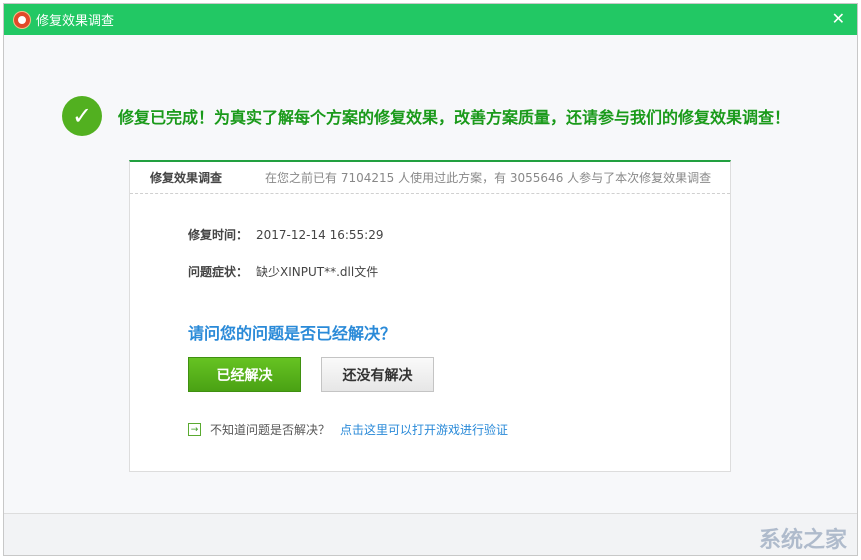 The image size is (861, 560). What do you see at coordinates (838, 18) in the screenshot?
I see `close-icon: ✕` at bounding box center [838, 18].